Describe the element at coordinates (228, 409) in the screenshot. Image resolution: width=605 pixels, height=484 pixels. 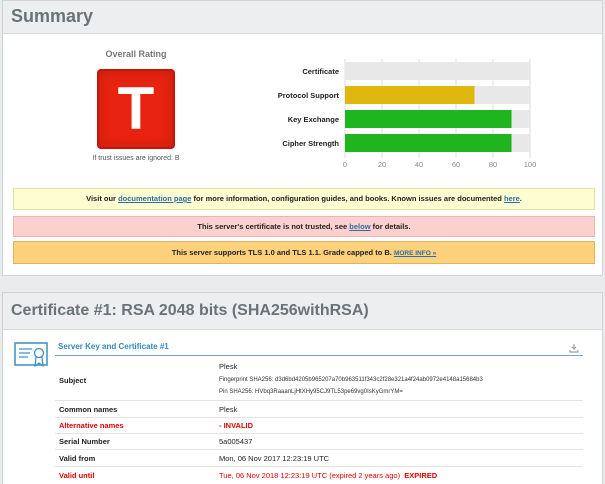
I see `common-names-value: Plesk` at that location.